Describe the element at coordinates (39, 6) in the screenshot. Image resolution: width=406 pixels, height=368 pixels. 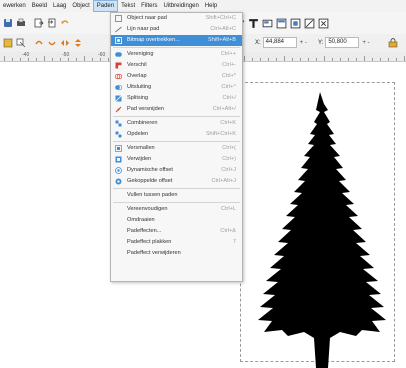
I see `menu-beeld: Beeld` at that location.